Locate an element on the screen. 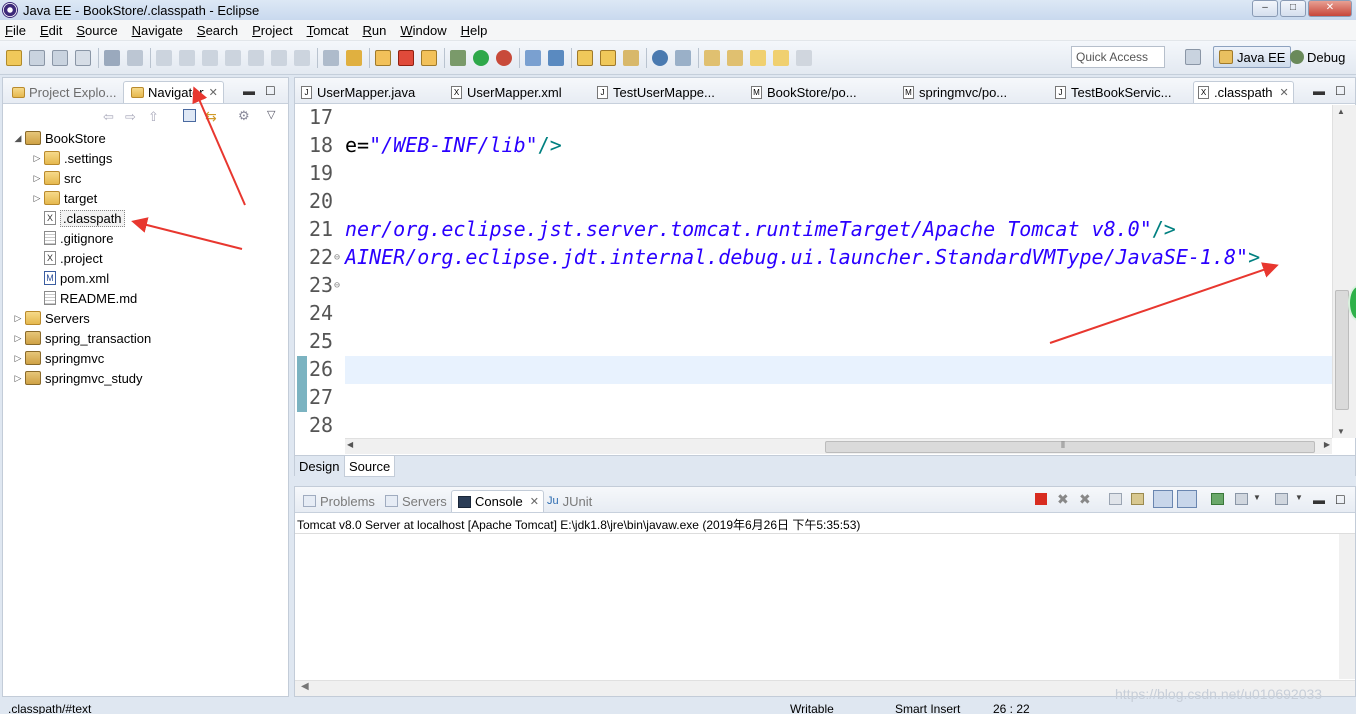 The image size is (1356, 714). minimize-view-icon: ▬ is located at coordinates (1319, 91).